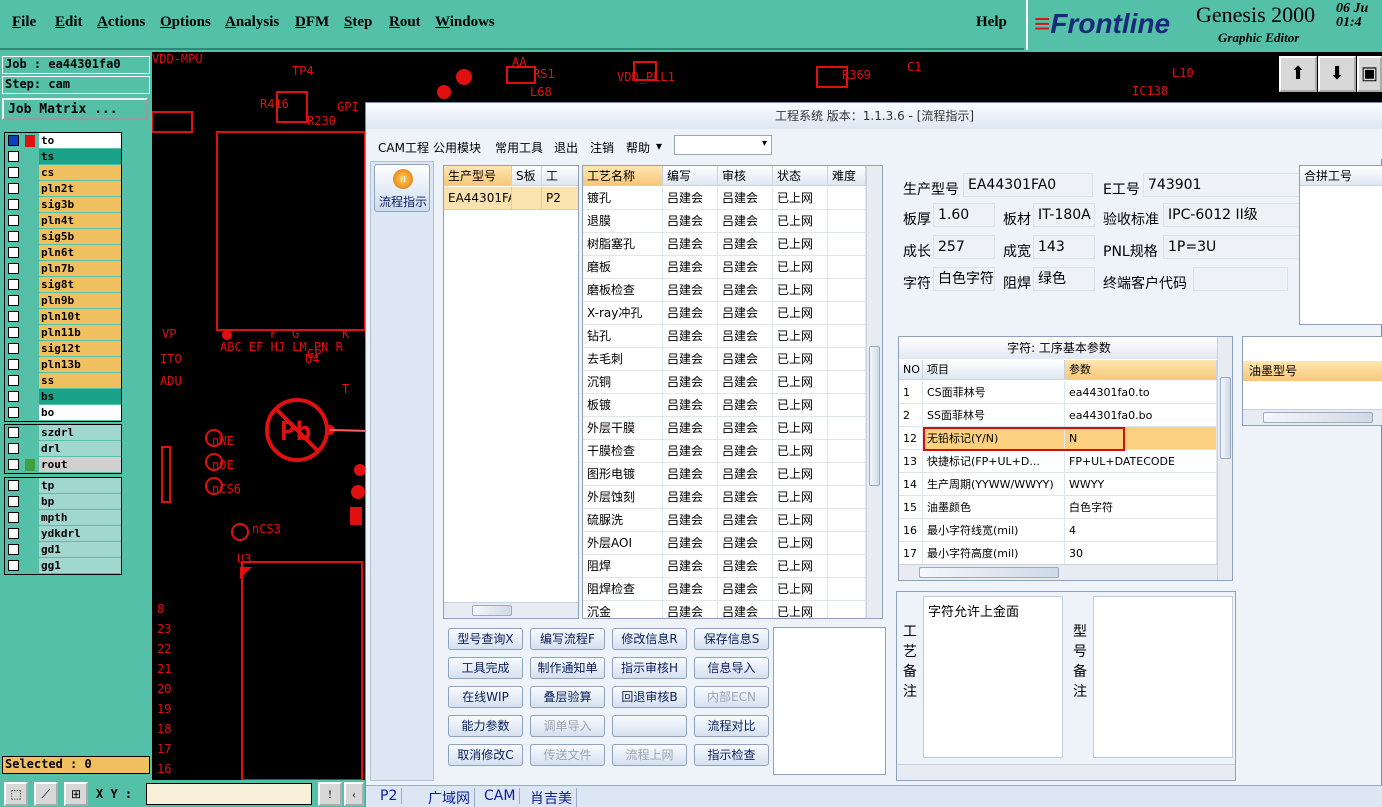 The width and height of the screenshot is (1382, 807). Describe the element at coordinates (623, 176) in the screenshot. I see `process-header: 工艺名称` at that location.